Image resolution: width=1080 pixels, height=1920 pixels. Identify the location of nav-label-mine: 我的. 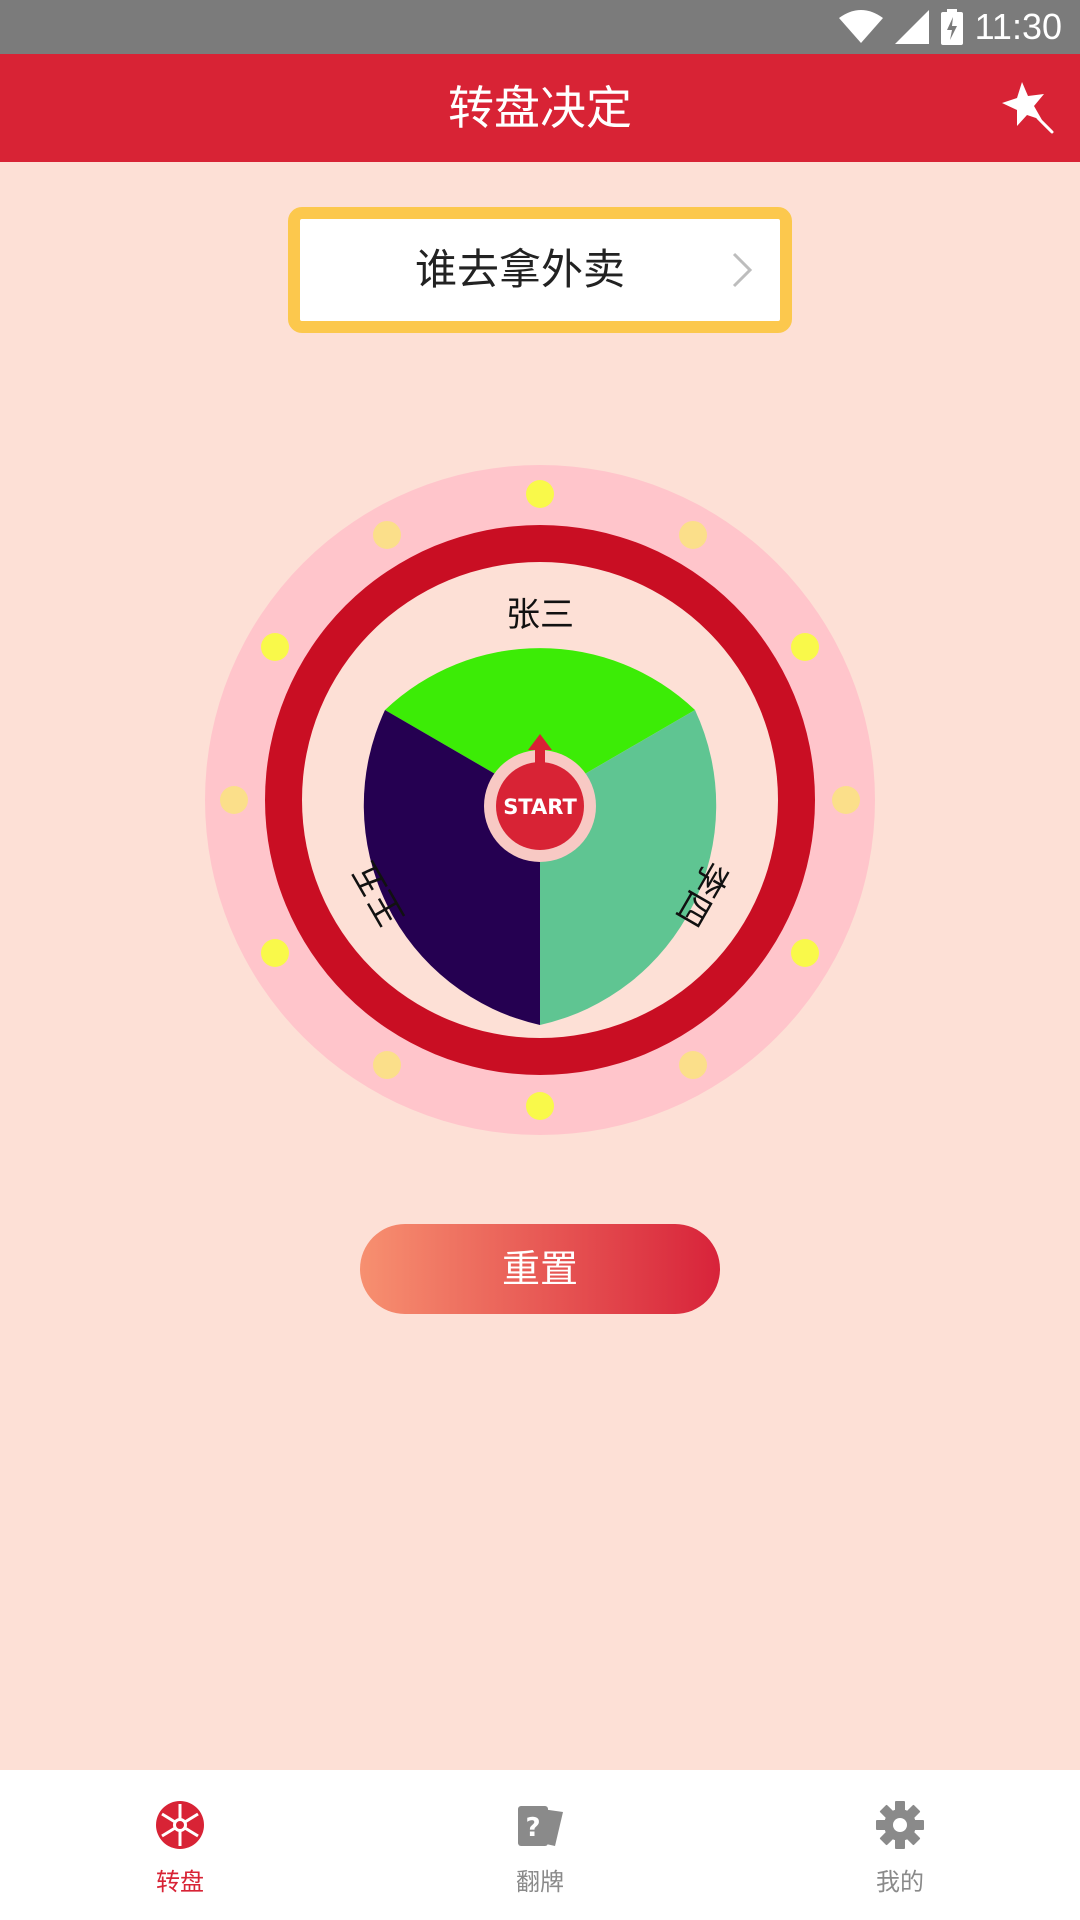
(900, 1882).